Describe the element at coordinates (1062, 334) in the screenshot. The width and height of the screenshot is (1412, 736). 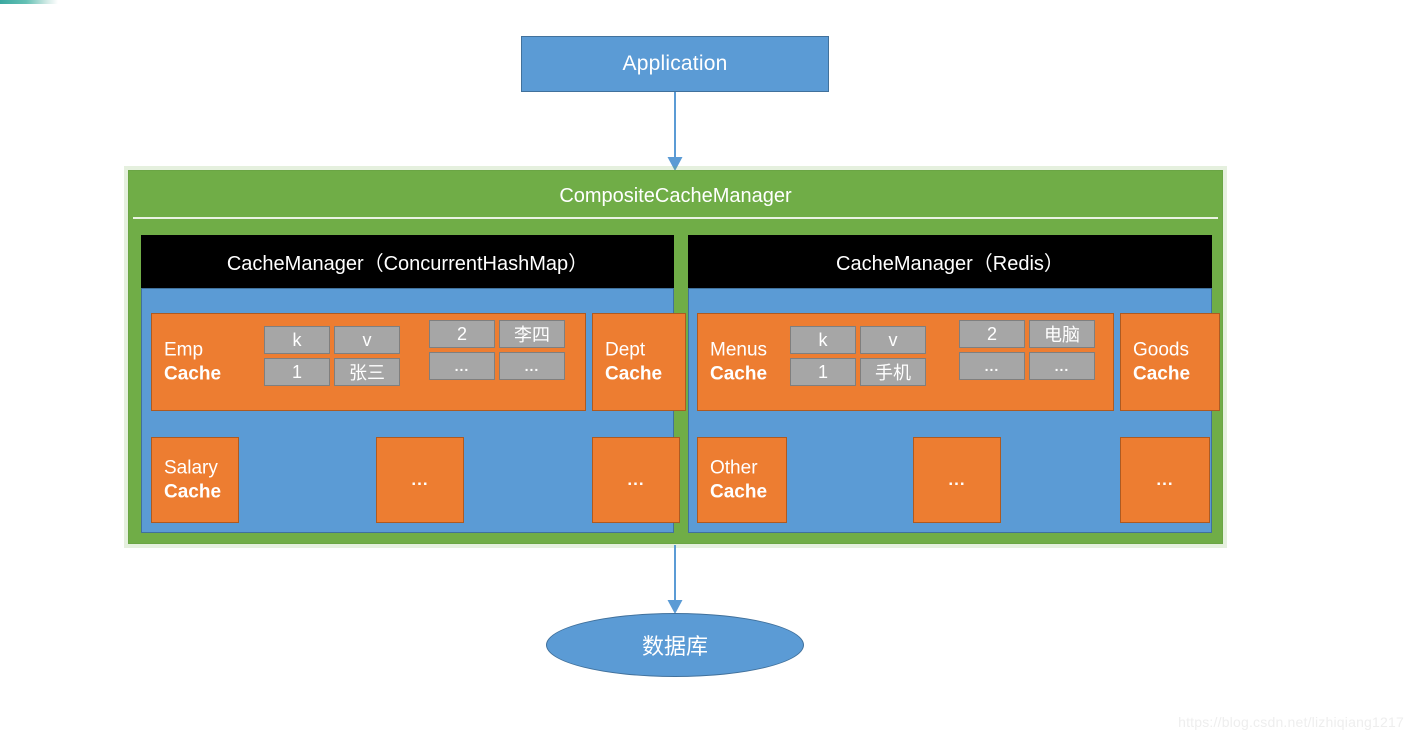
I see `kv-cell: 电脑` at that location.